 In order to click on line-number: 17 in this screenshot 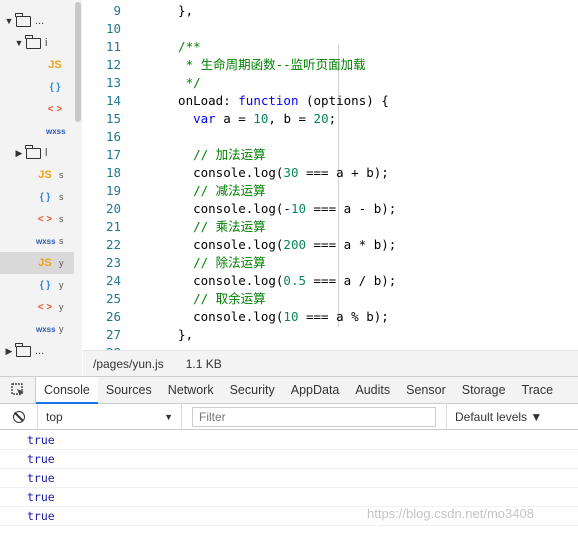, I will do `click(113, 154)`.